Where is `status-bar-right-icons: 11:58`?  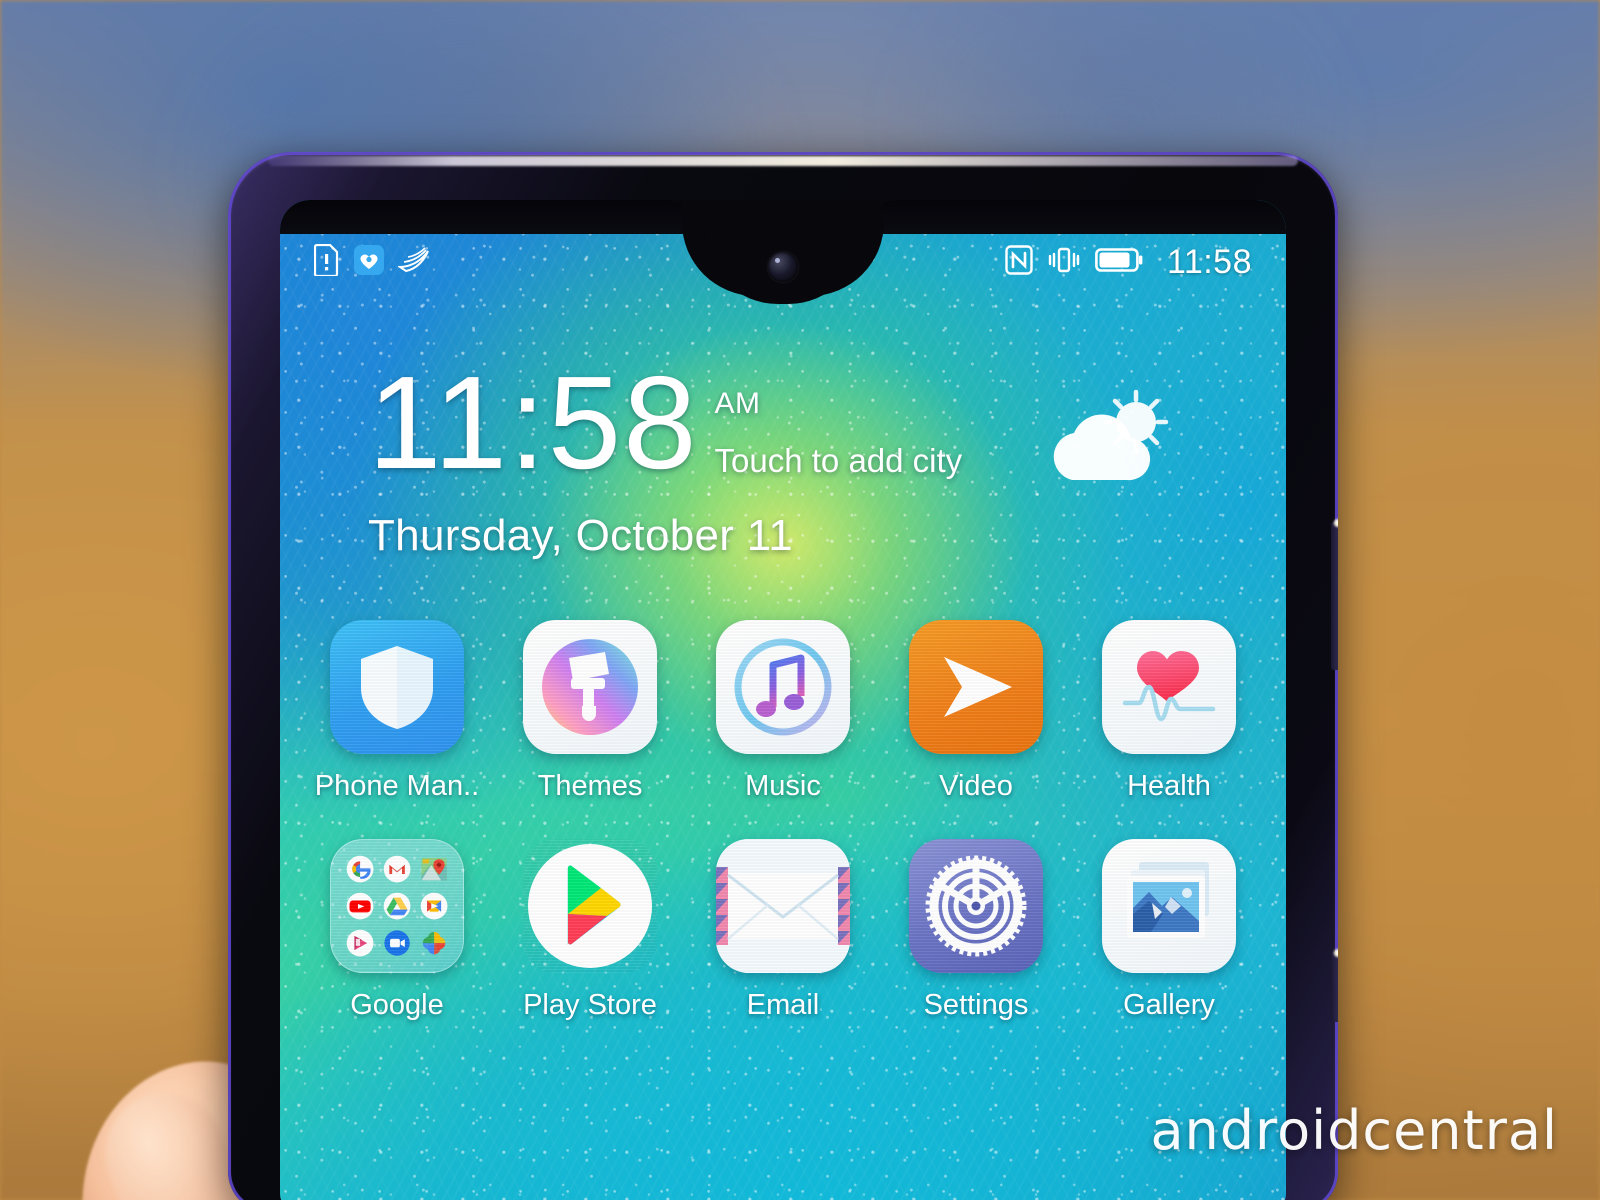
status-bar-right-icons: 11:58 is located at coordinates (1128, 262).